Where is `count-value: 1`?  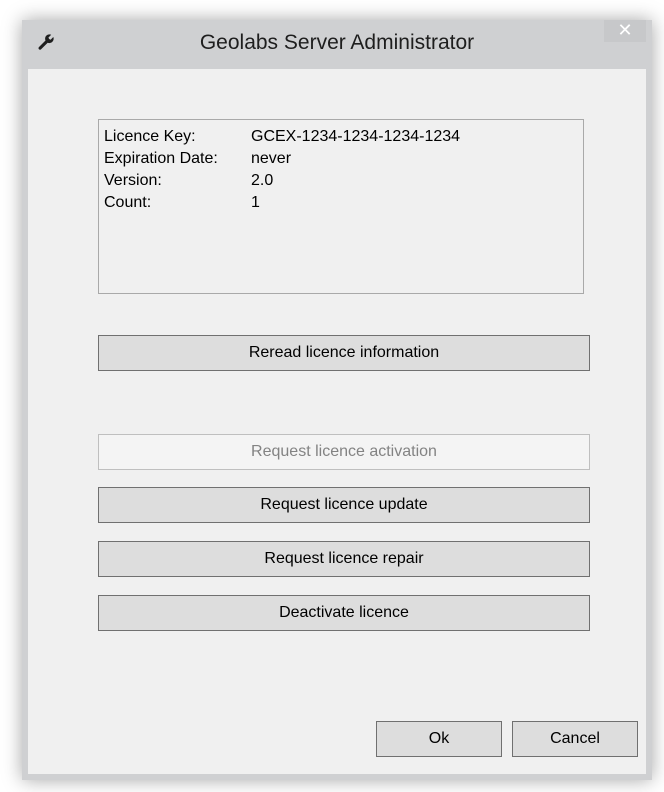 count-value: 1 is located at coordinates (255, 202).